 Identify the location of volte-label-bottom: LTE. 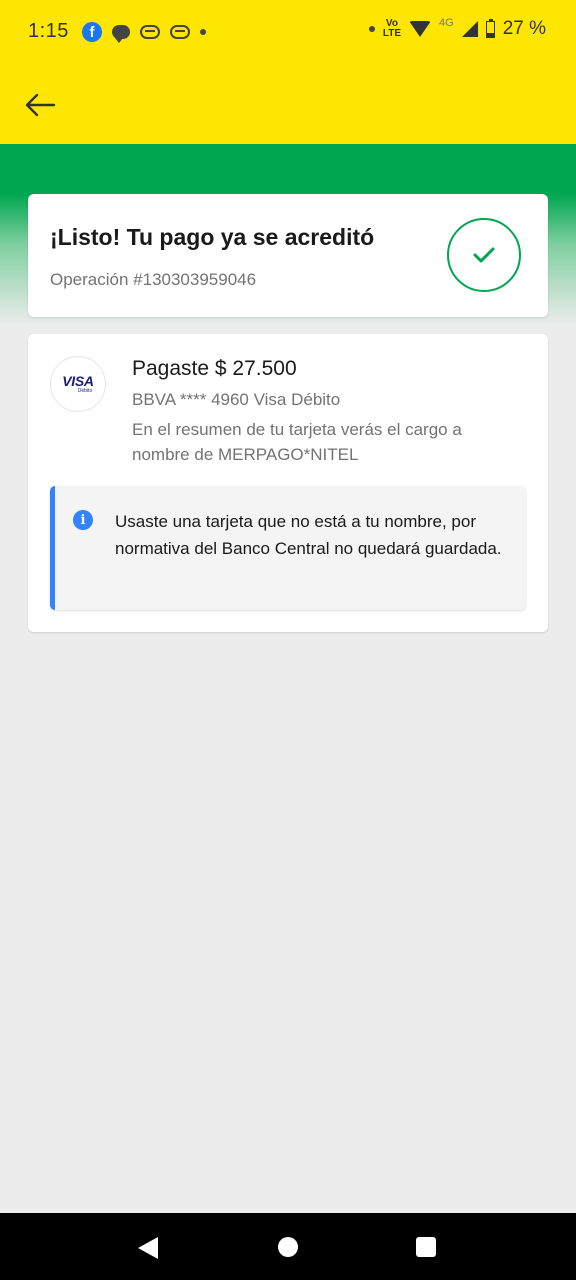
(391, 33).